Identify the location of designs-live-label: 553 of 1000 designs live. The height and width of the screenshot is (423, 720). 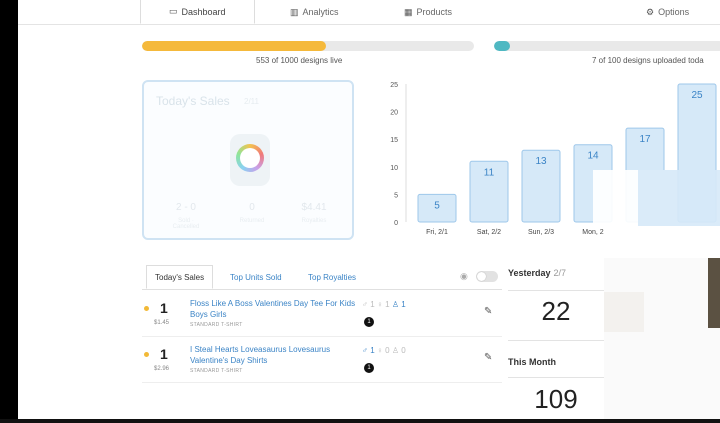
(299, 60).